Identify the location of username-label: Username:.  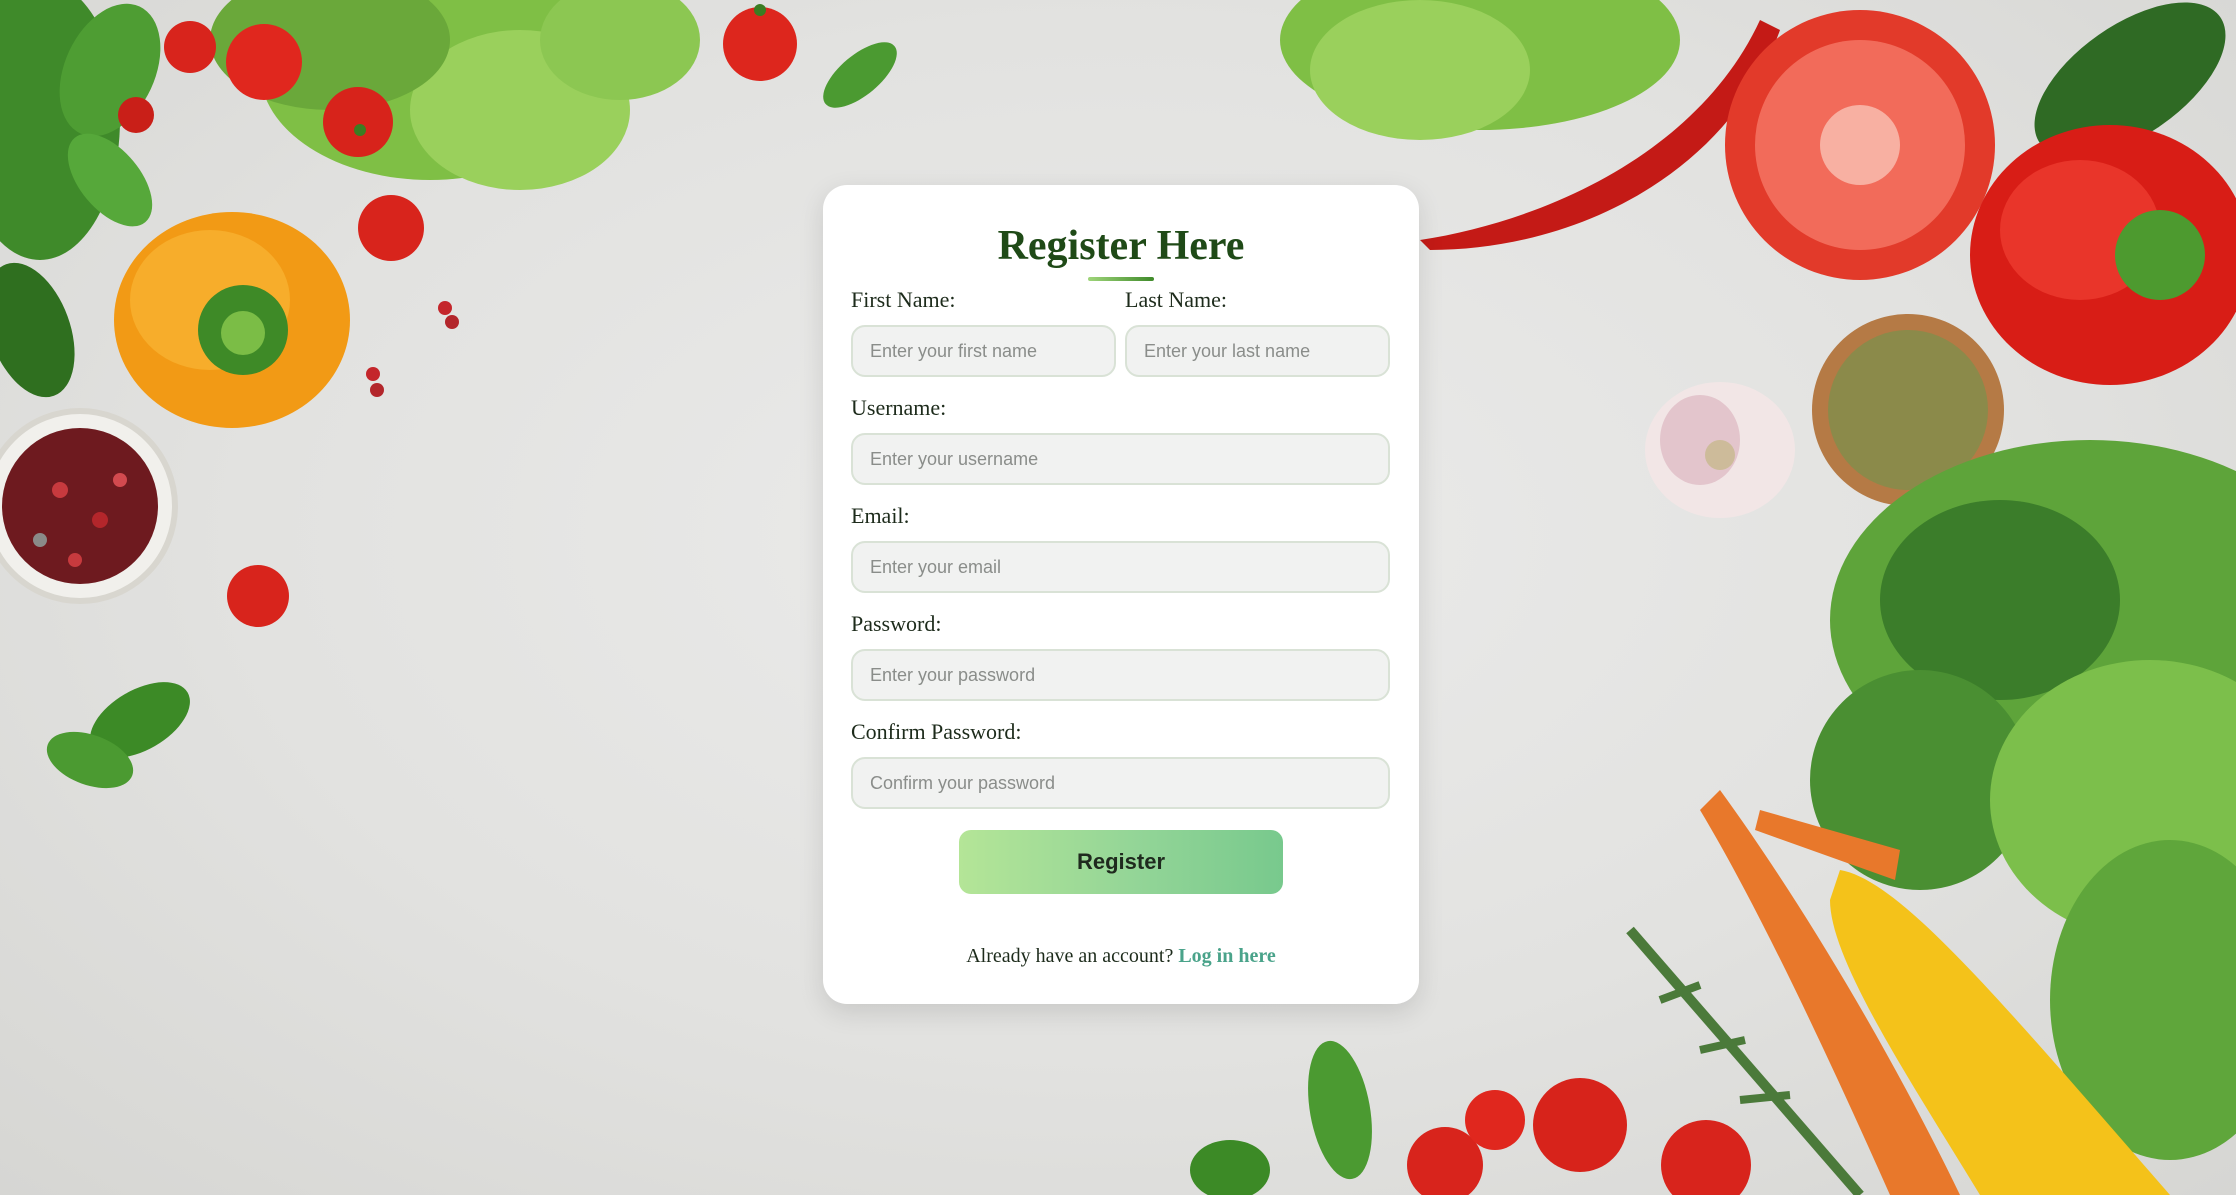
(899, 407).